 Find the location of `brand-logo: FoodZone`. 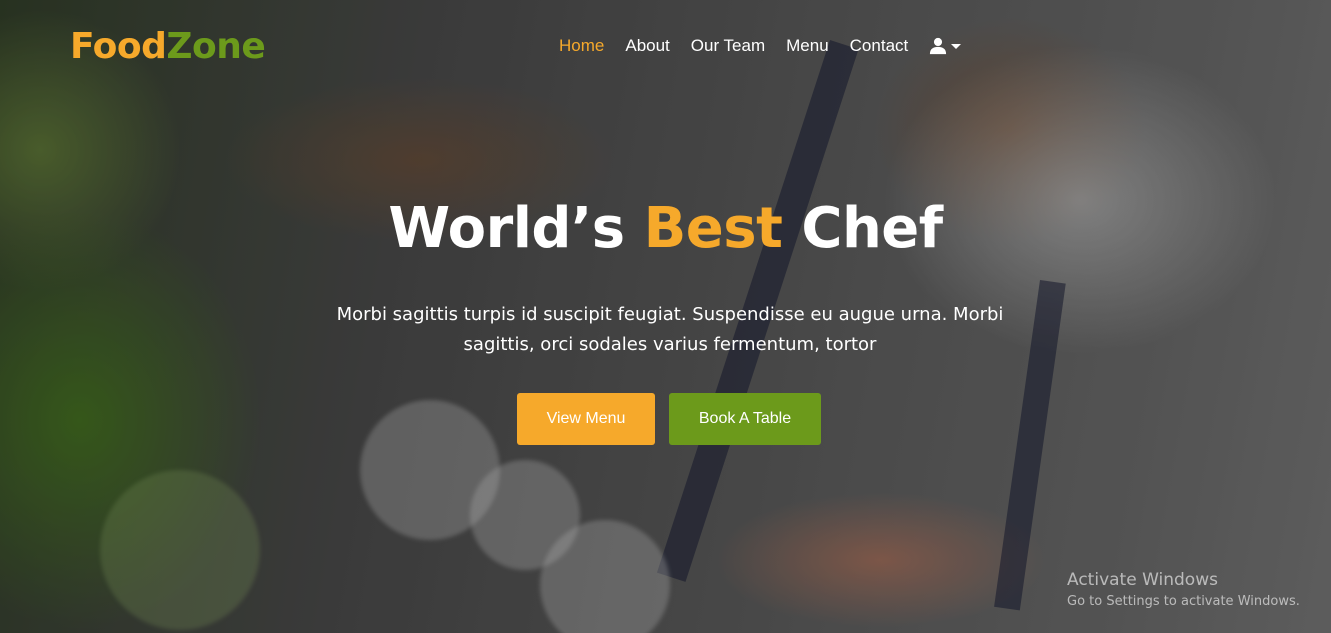

brand-logo: FoodZone is located at coordinates (168, 46).